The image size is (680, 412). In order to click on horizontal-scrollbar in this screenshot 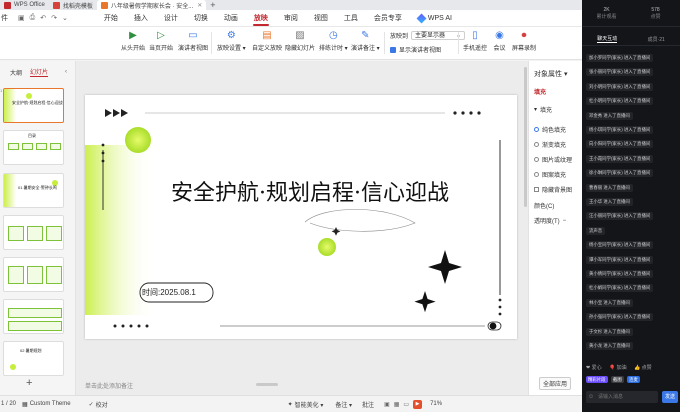, I will do `click(267, 384)`.